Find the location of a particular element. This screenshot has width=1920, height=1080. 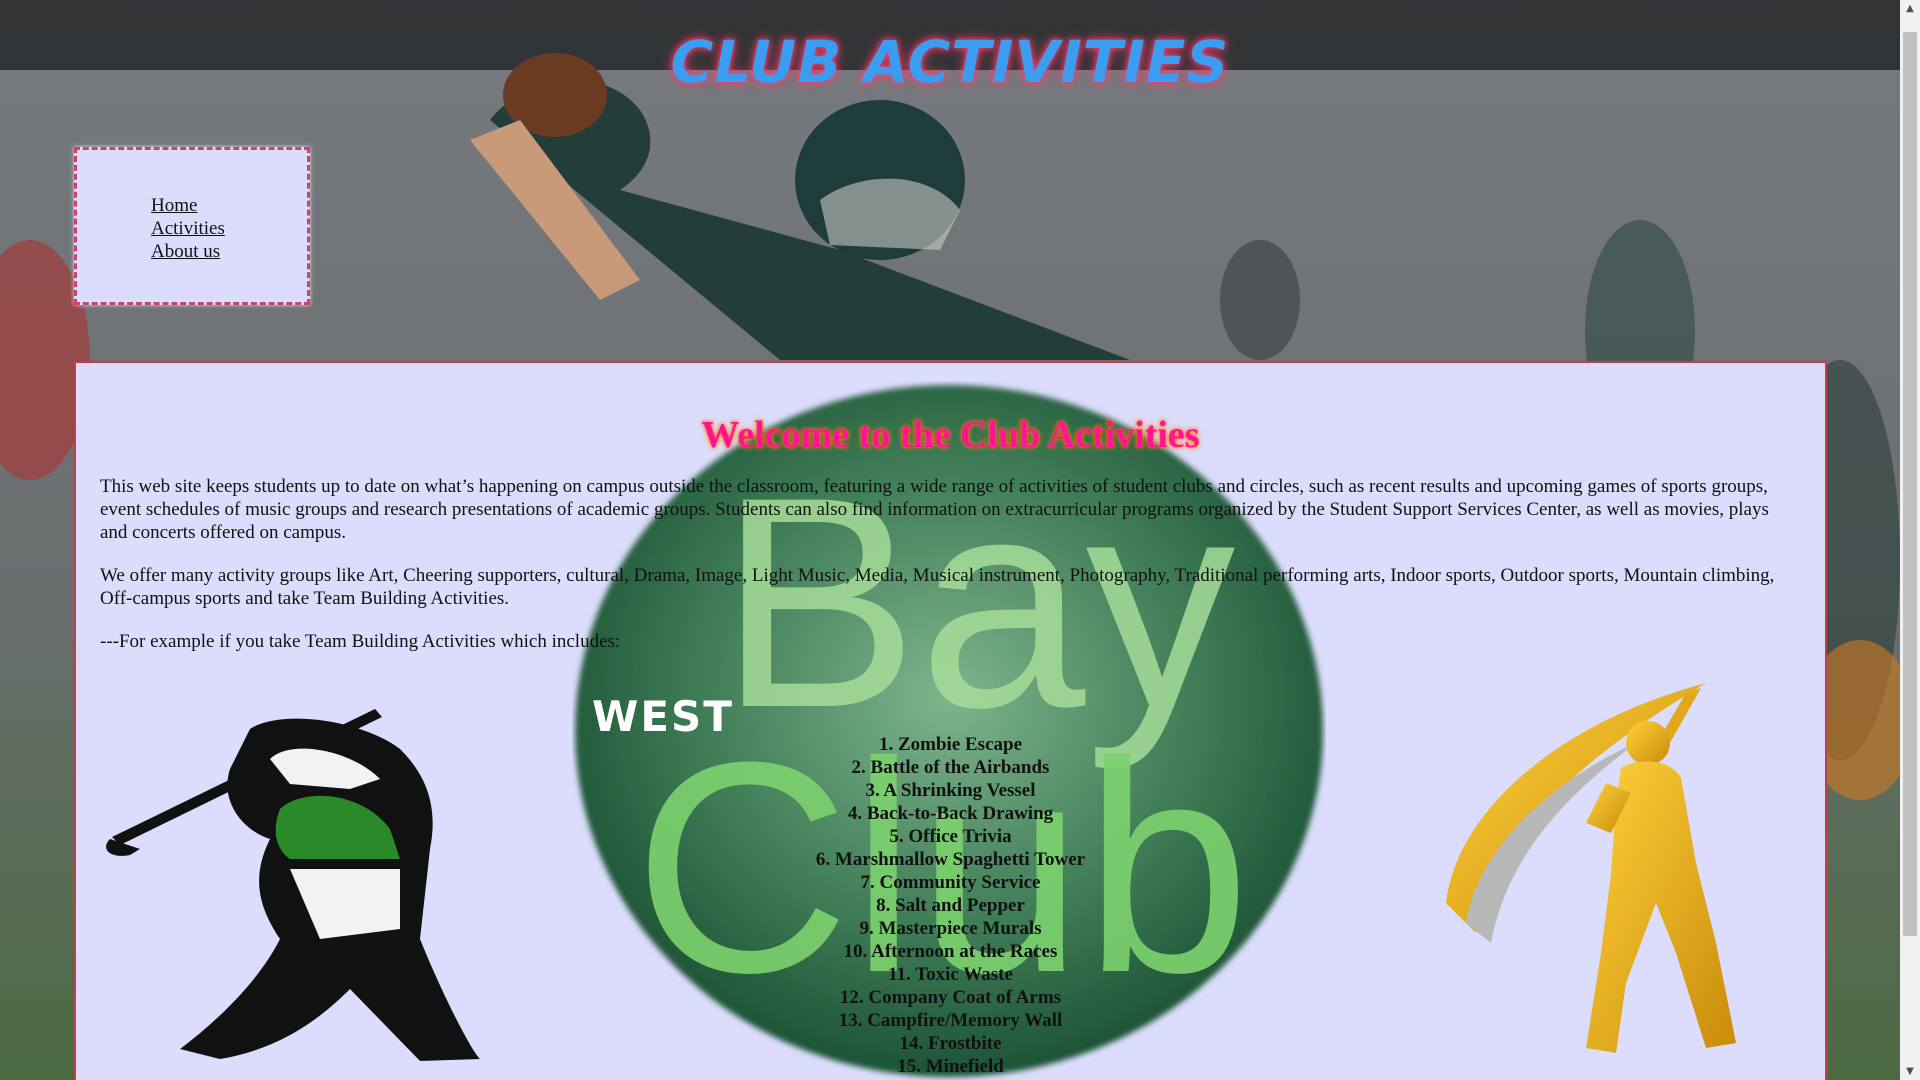

nav-list: Home Activities About us is located at coordinates (192, 206).